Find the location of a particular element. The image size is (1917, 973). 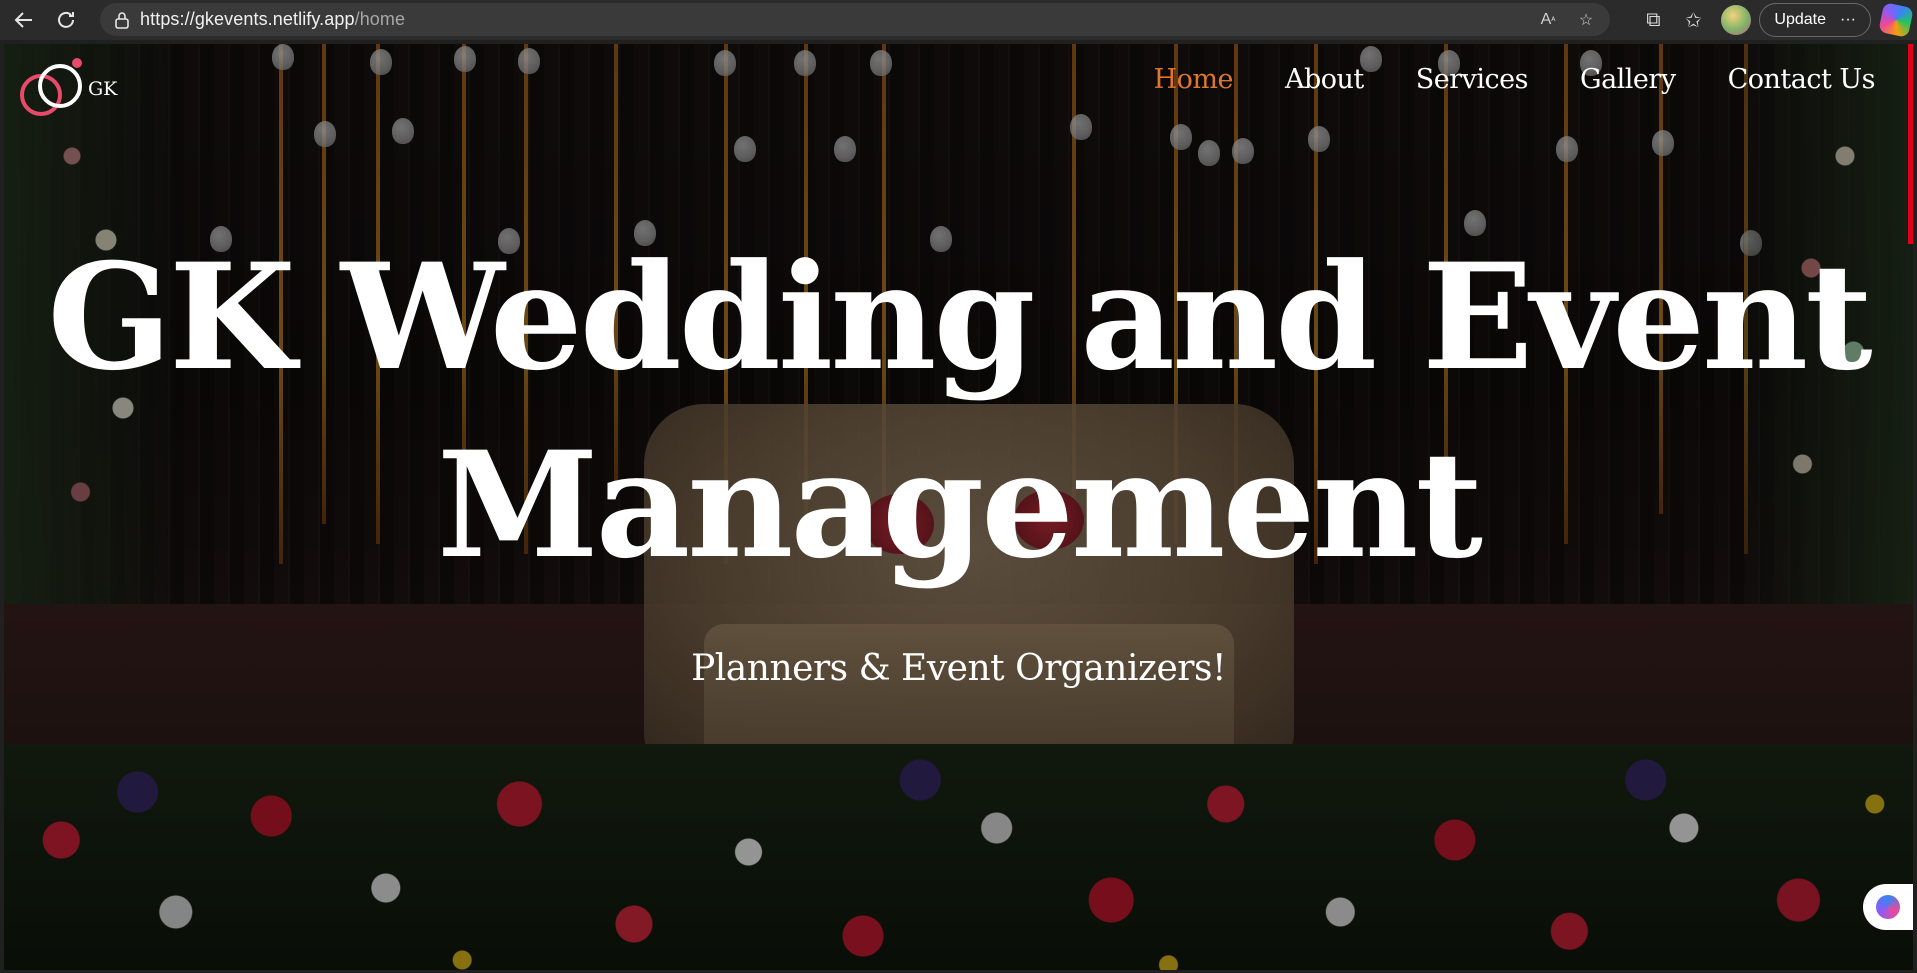

site-logo: GK is located at coordinates (66, 86).